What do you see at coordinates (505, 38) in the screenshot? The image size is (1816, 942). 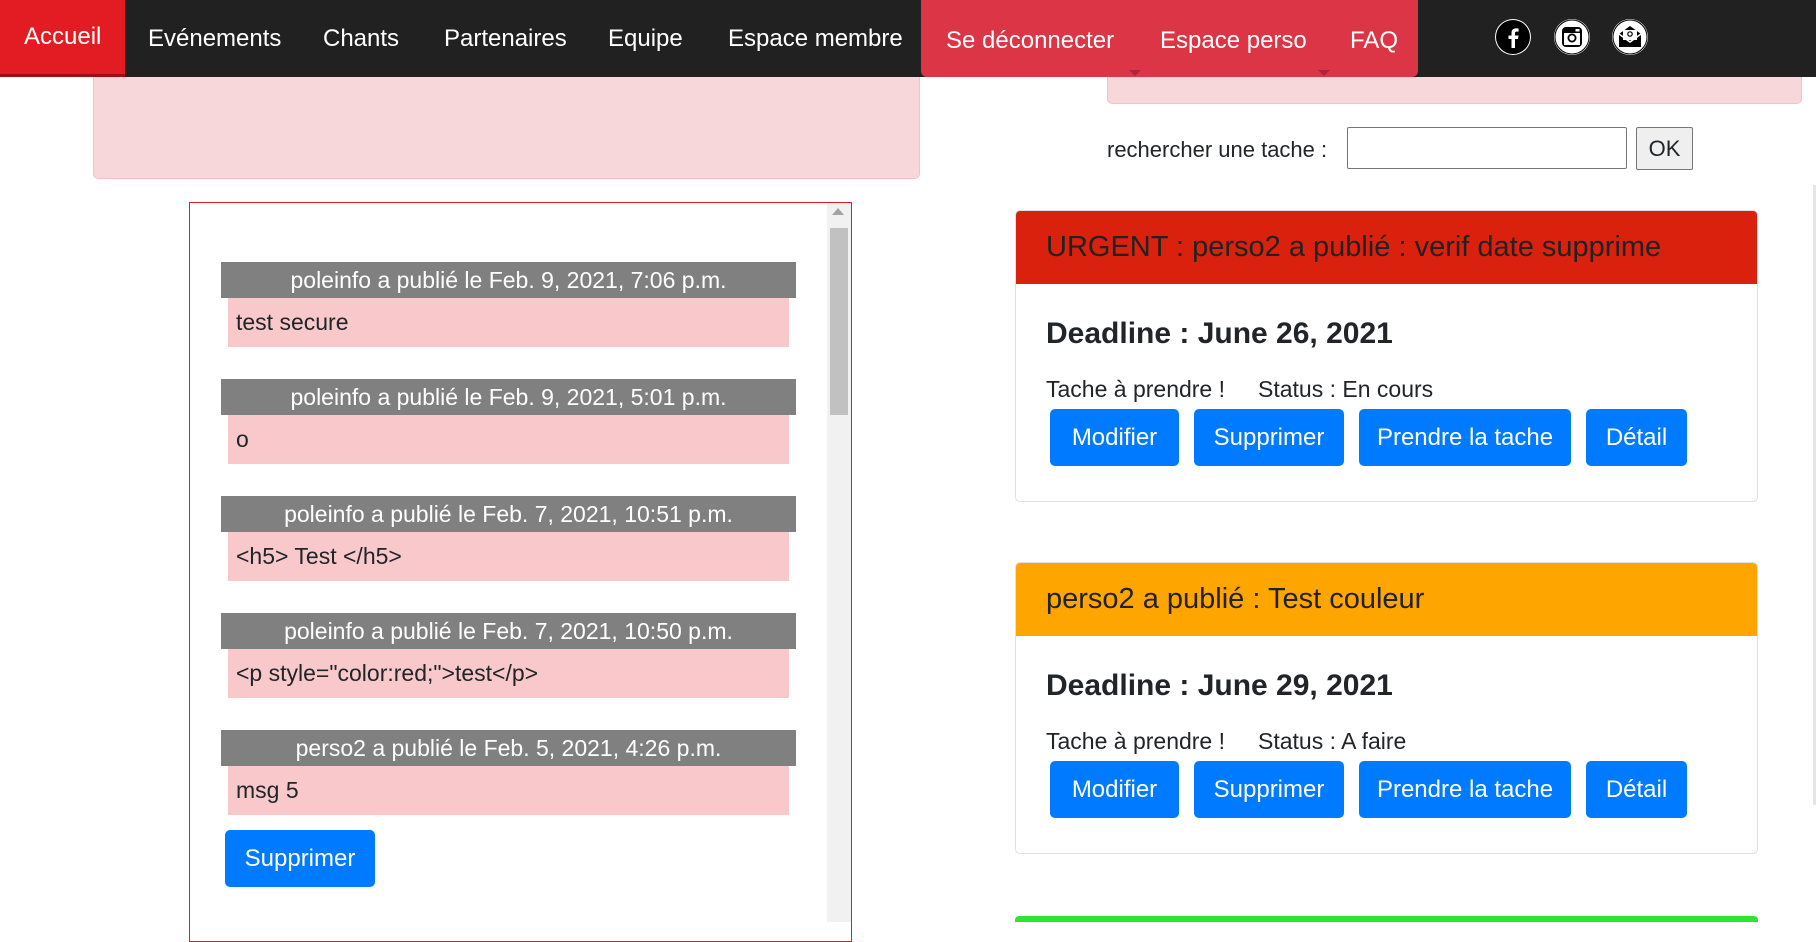 I see `nav-partenaires: Partenaires` at bounding box center [505, 38].